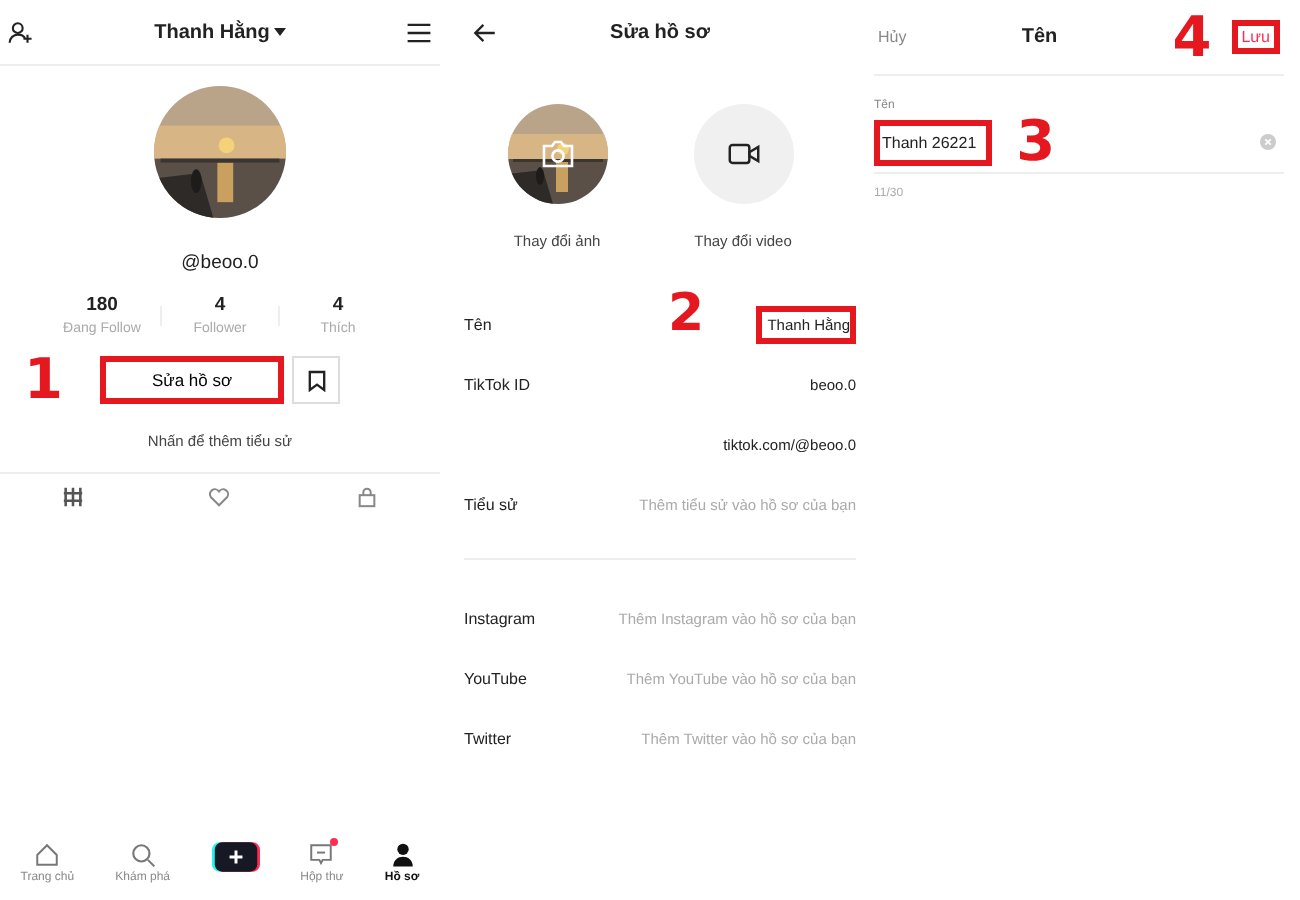 This screenshot has height=900, width=1300. What do you see at coordinates (43, 380) in the screenshot?
I see `step-number: 1` at bounding box center [43, 380].